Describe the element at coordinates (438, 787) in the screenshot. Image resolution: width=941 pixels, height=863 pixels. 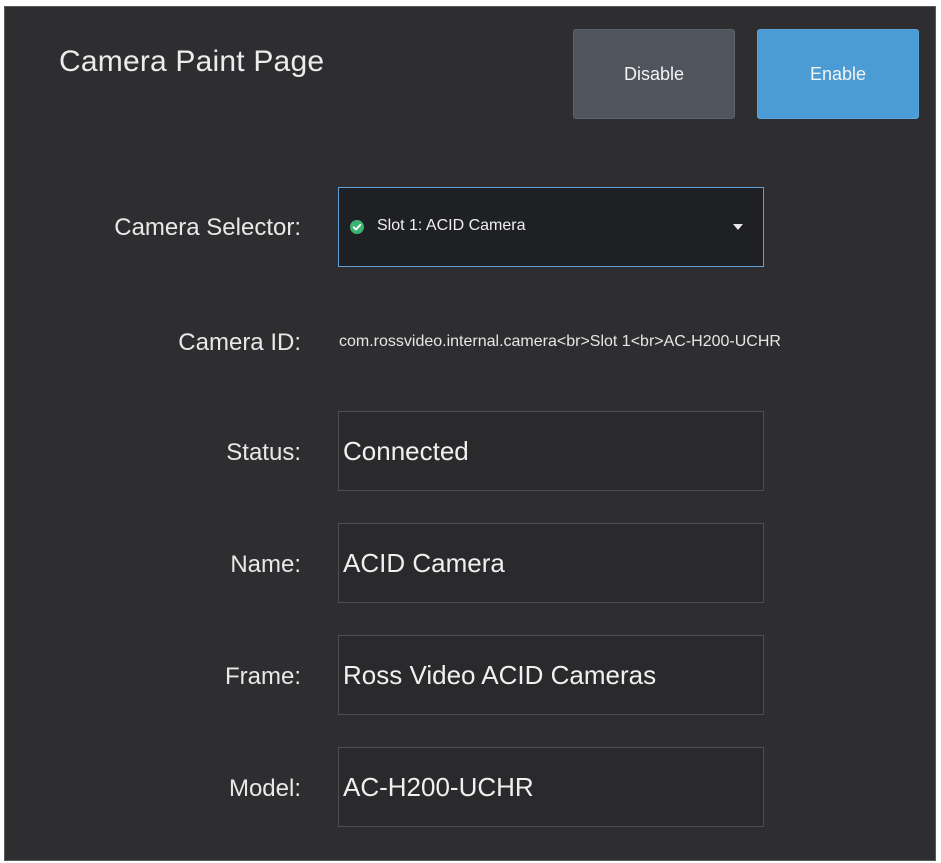
I see `model-value: AC-H200-UCHR` at that location.